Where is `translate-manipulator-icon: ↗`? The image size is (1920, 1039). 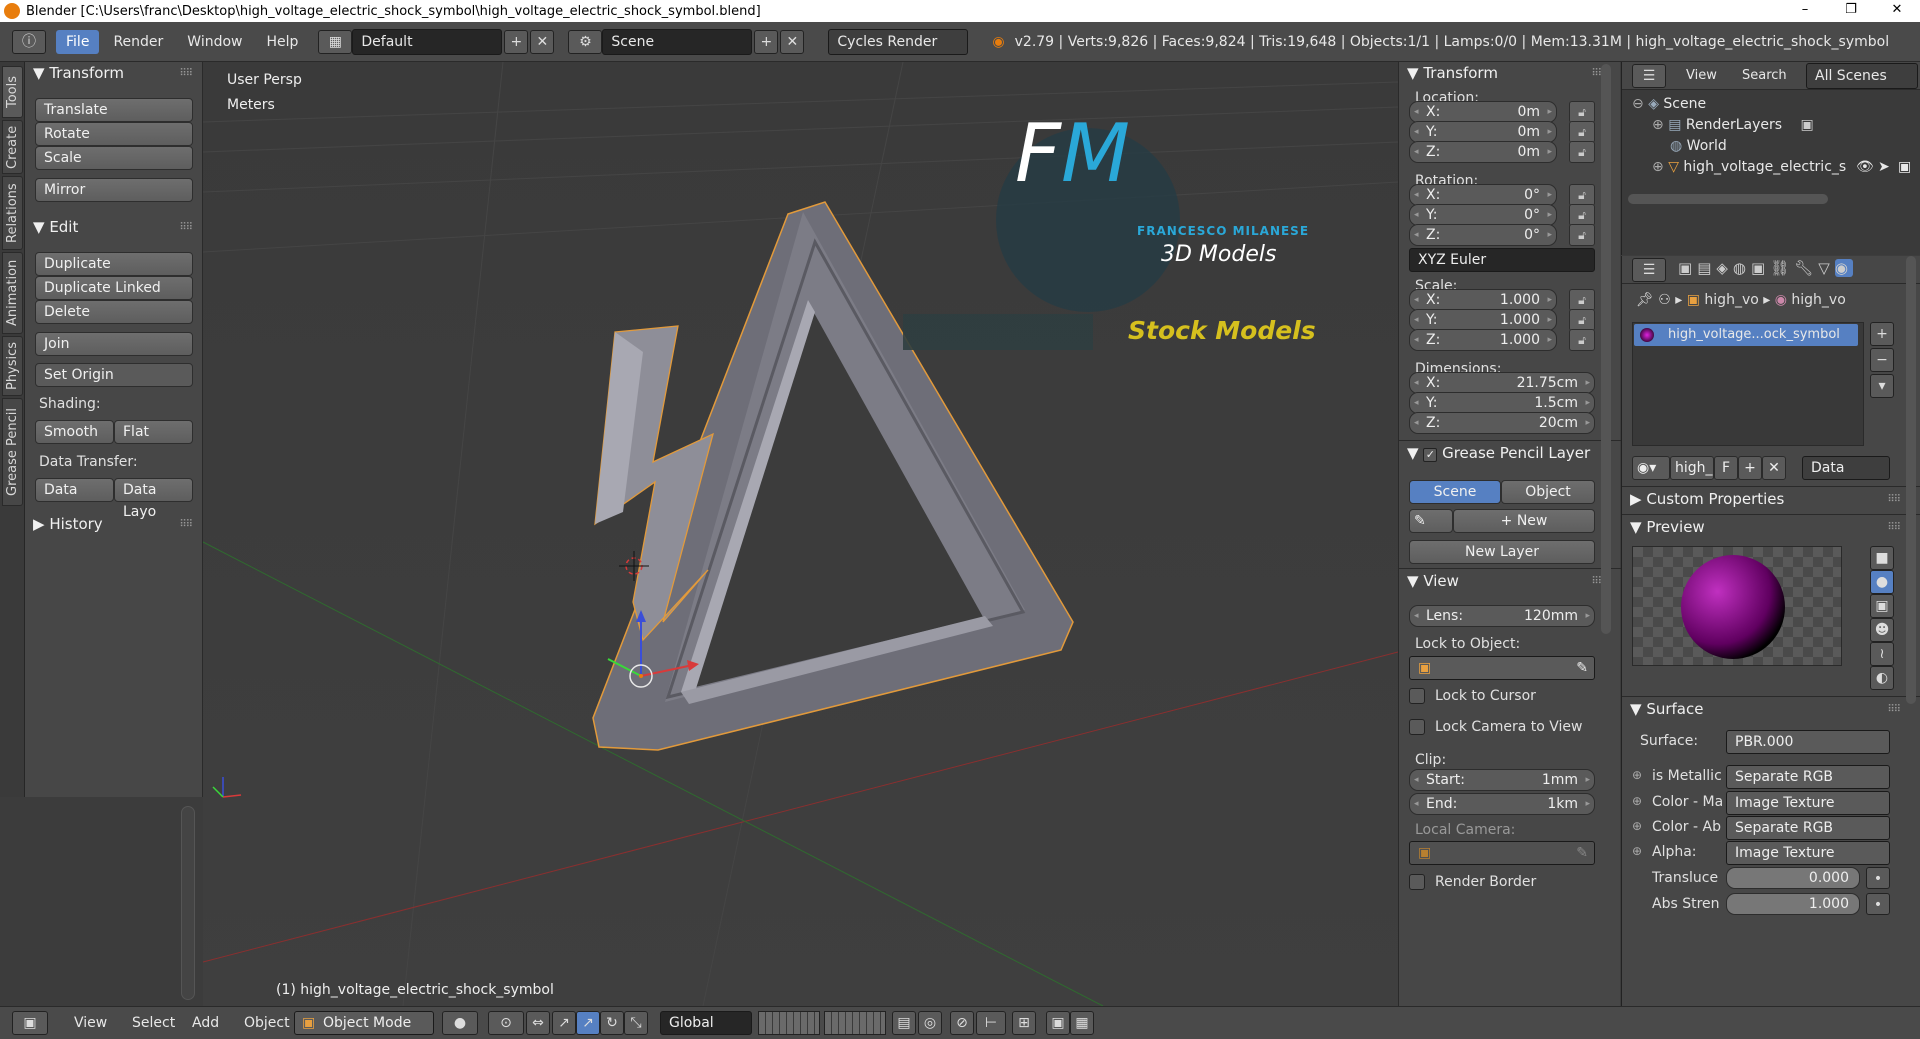
translate-manipulator-icon: ↗ is located at coordinates (564, 1023).